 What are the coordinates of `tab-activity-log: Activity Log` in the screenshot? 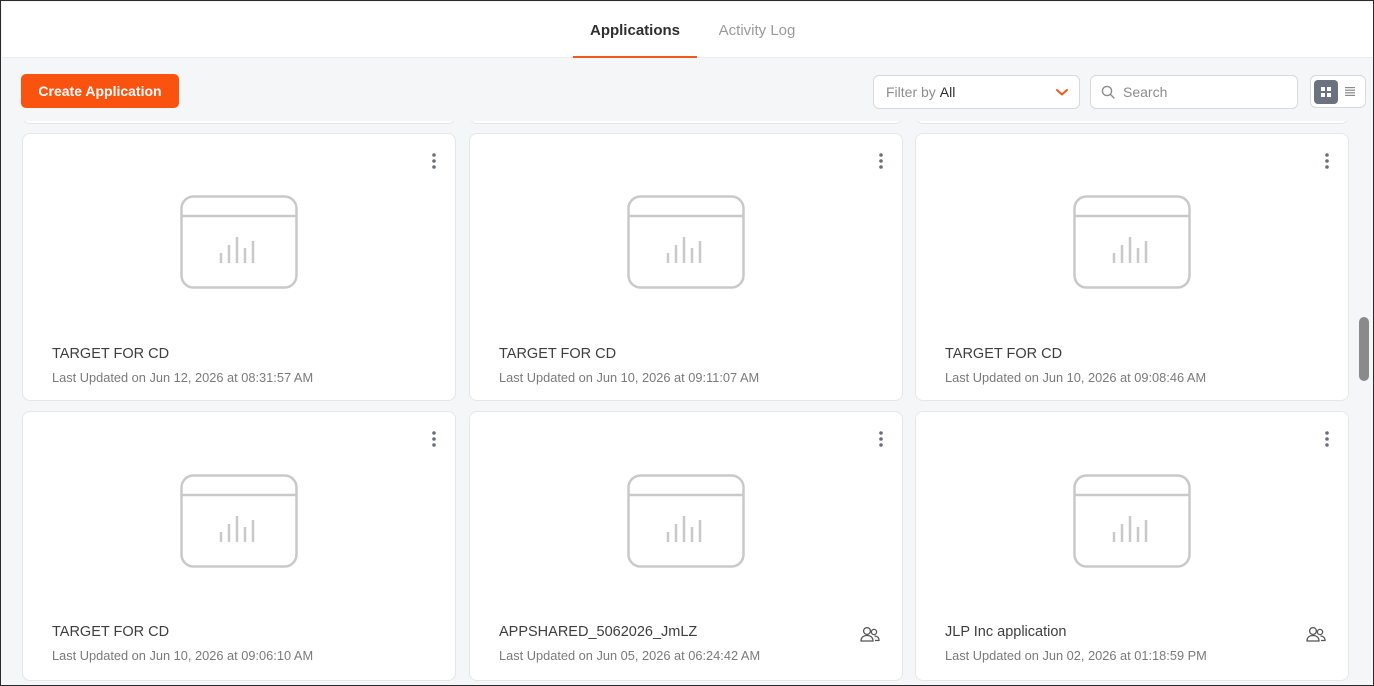 It's located at (757, 30).